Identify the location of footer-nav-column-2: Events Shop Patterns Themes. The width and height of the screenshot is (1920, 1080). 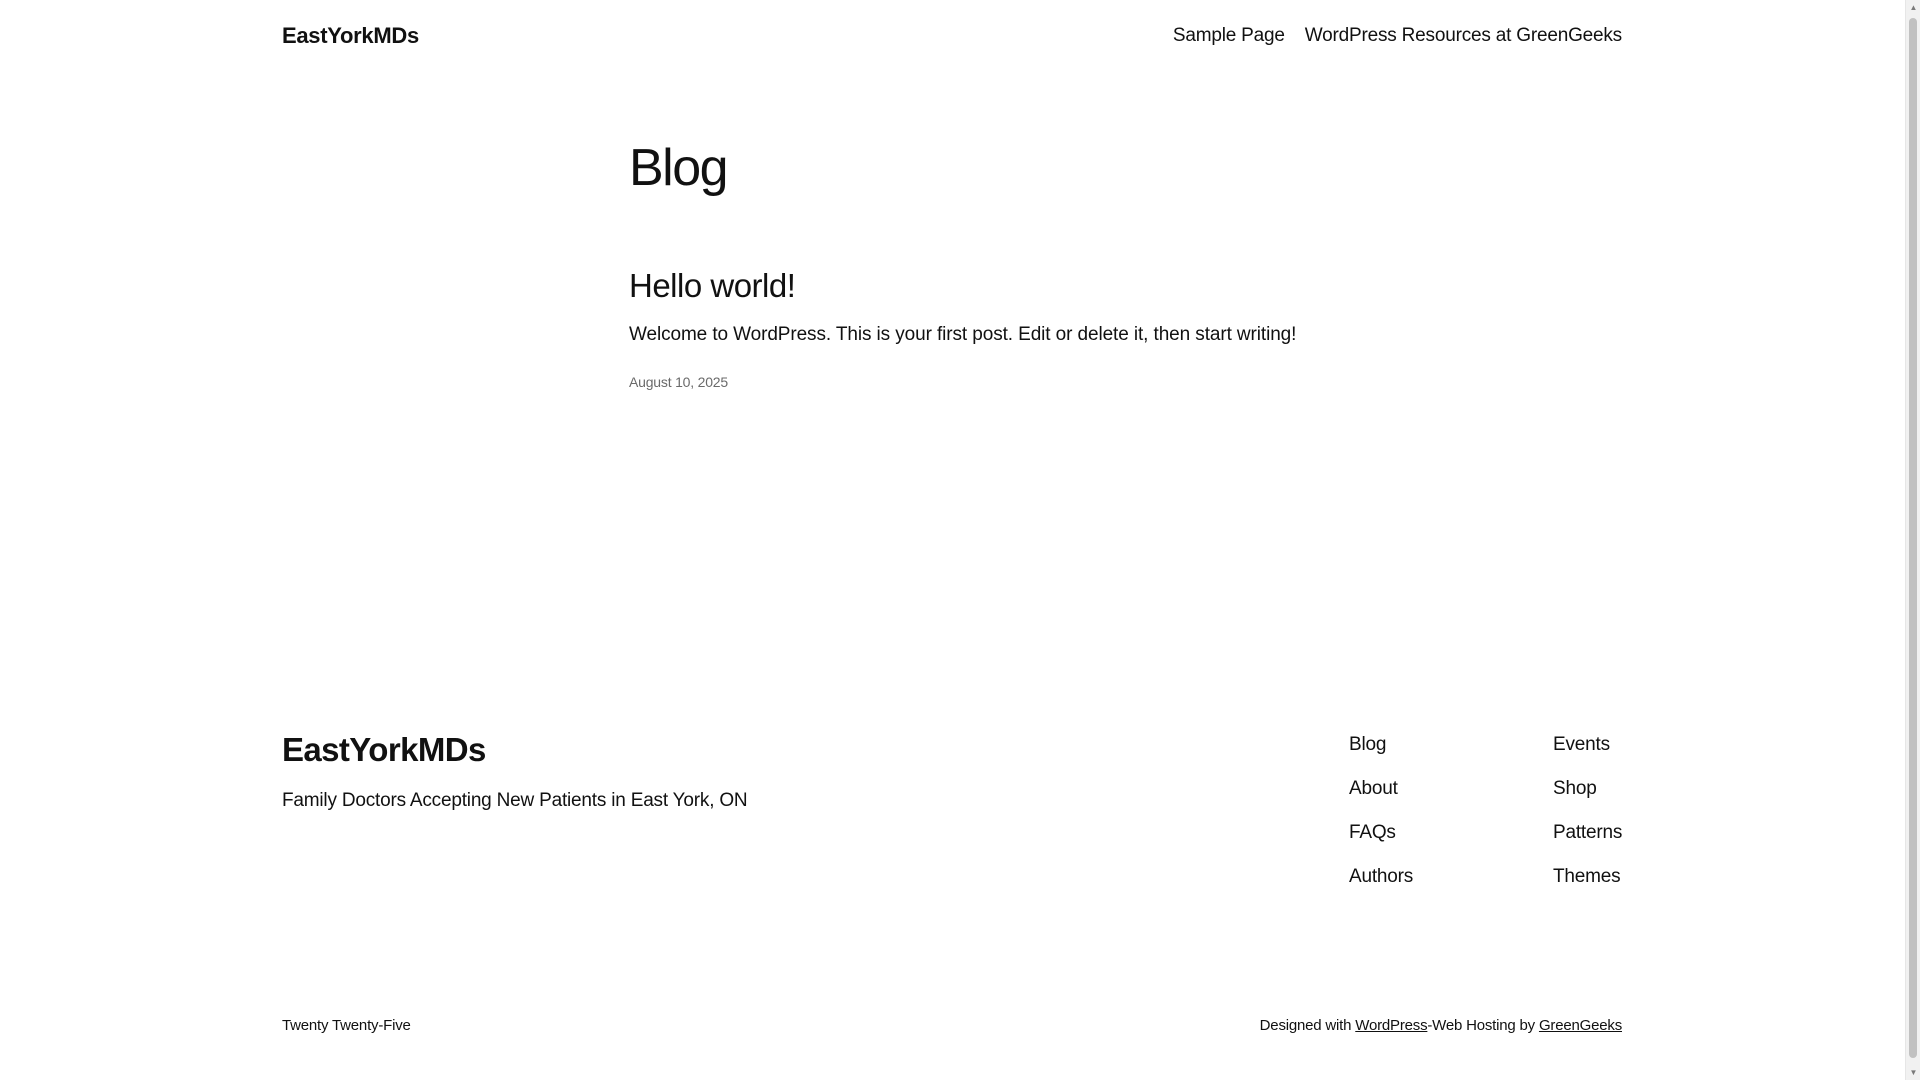
(1587, 808).